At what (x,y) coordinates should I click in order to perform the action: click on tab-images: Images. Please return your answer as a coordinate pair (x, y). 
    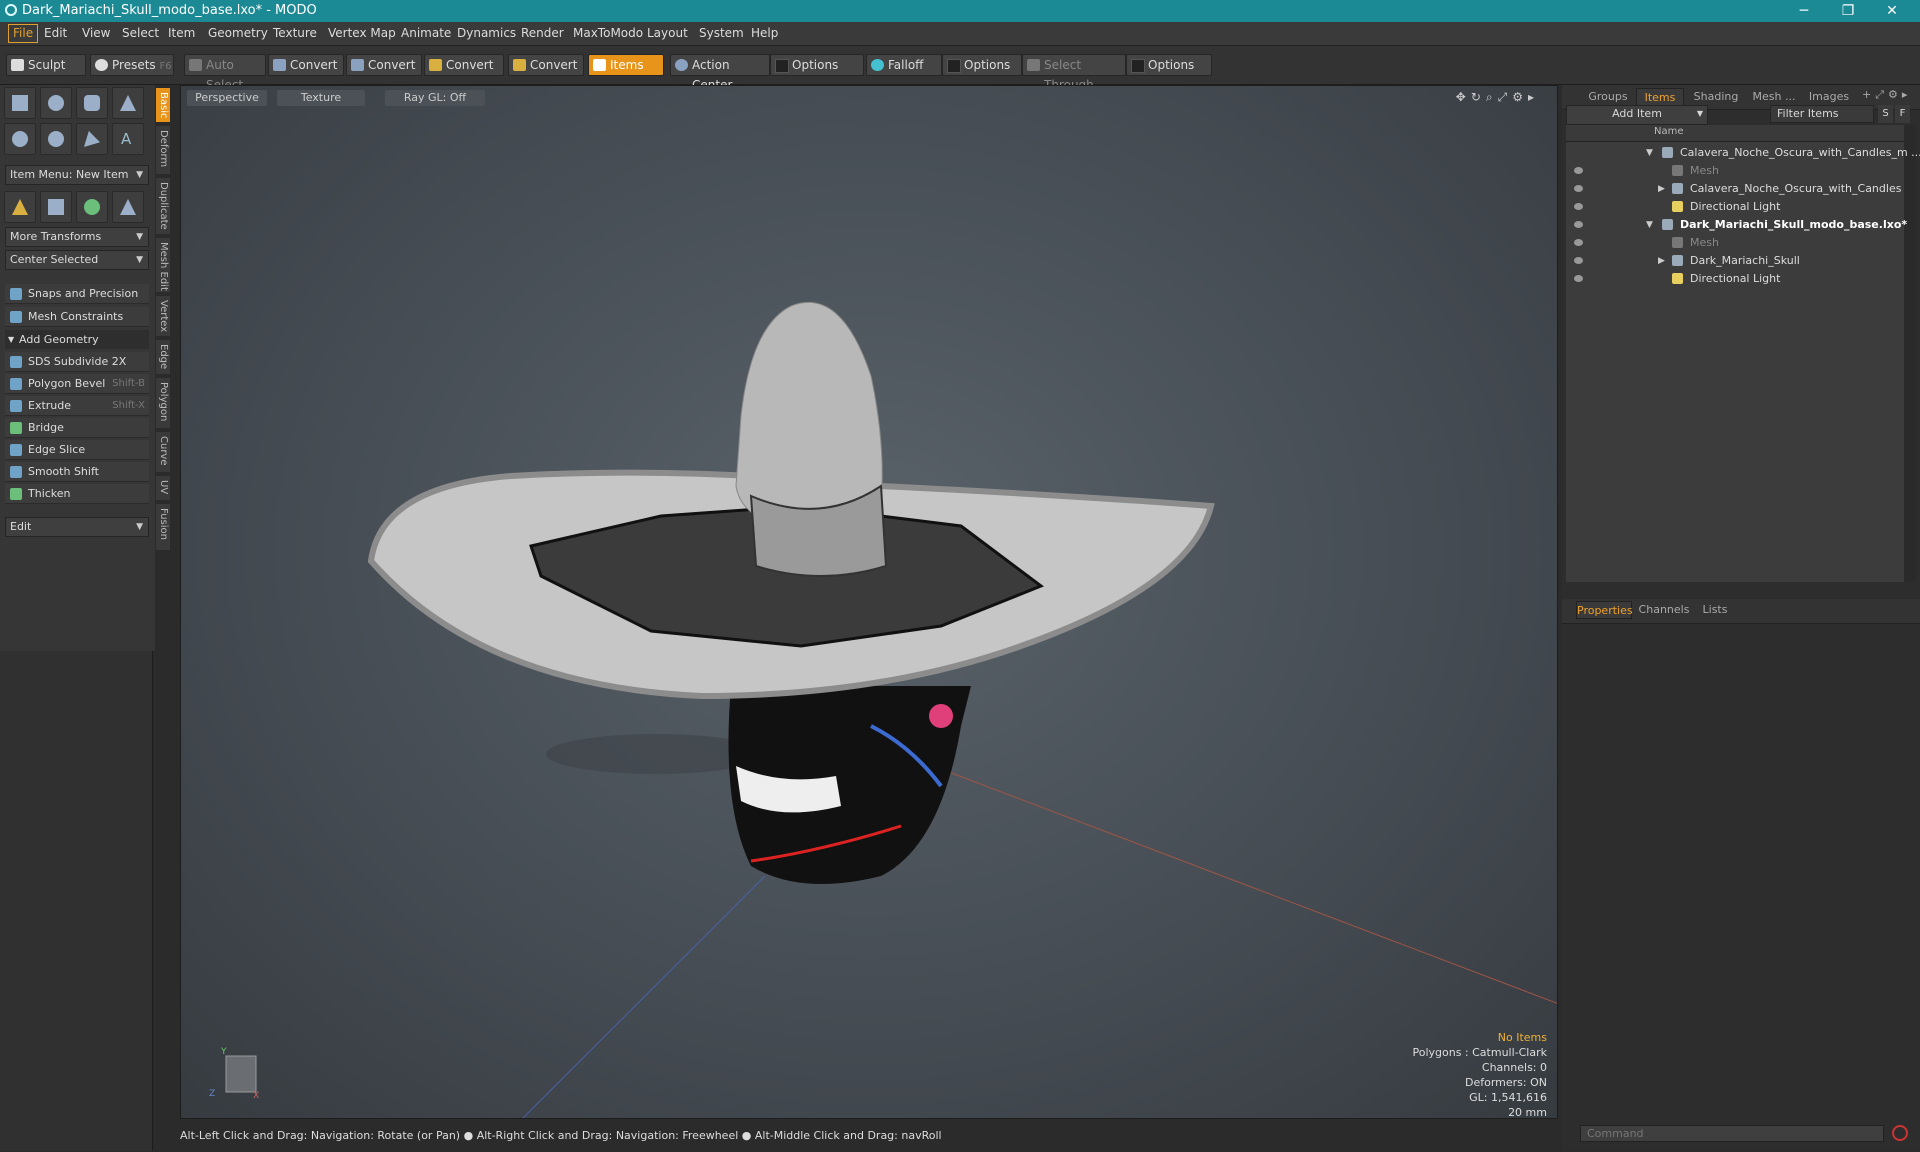
    Looking at the image, I should click on (1829, 97).